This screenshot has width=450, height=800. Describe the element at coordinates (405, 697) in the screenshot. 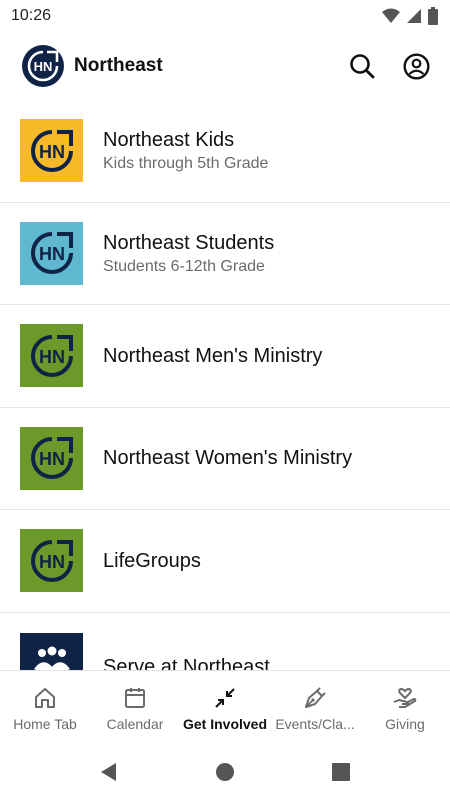

I see `heart-hand-icon` at that location.